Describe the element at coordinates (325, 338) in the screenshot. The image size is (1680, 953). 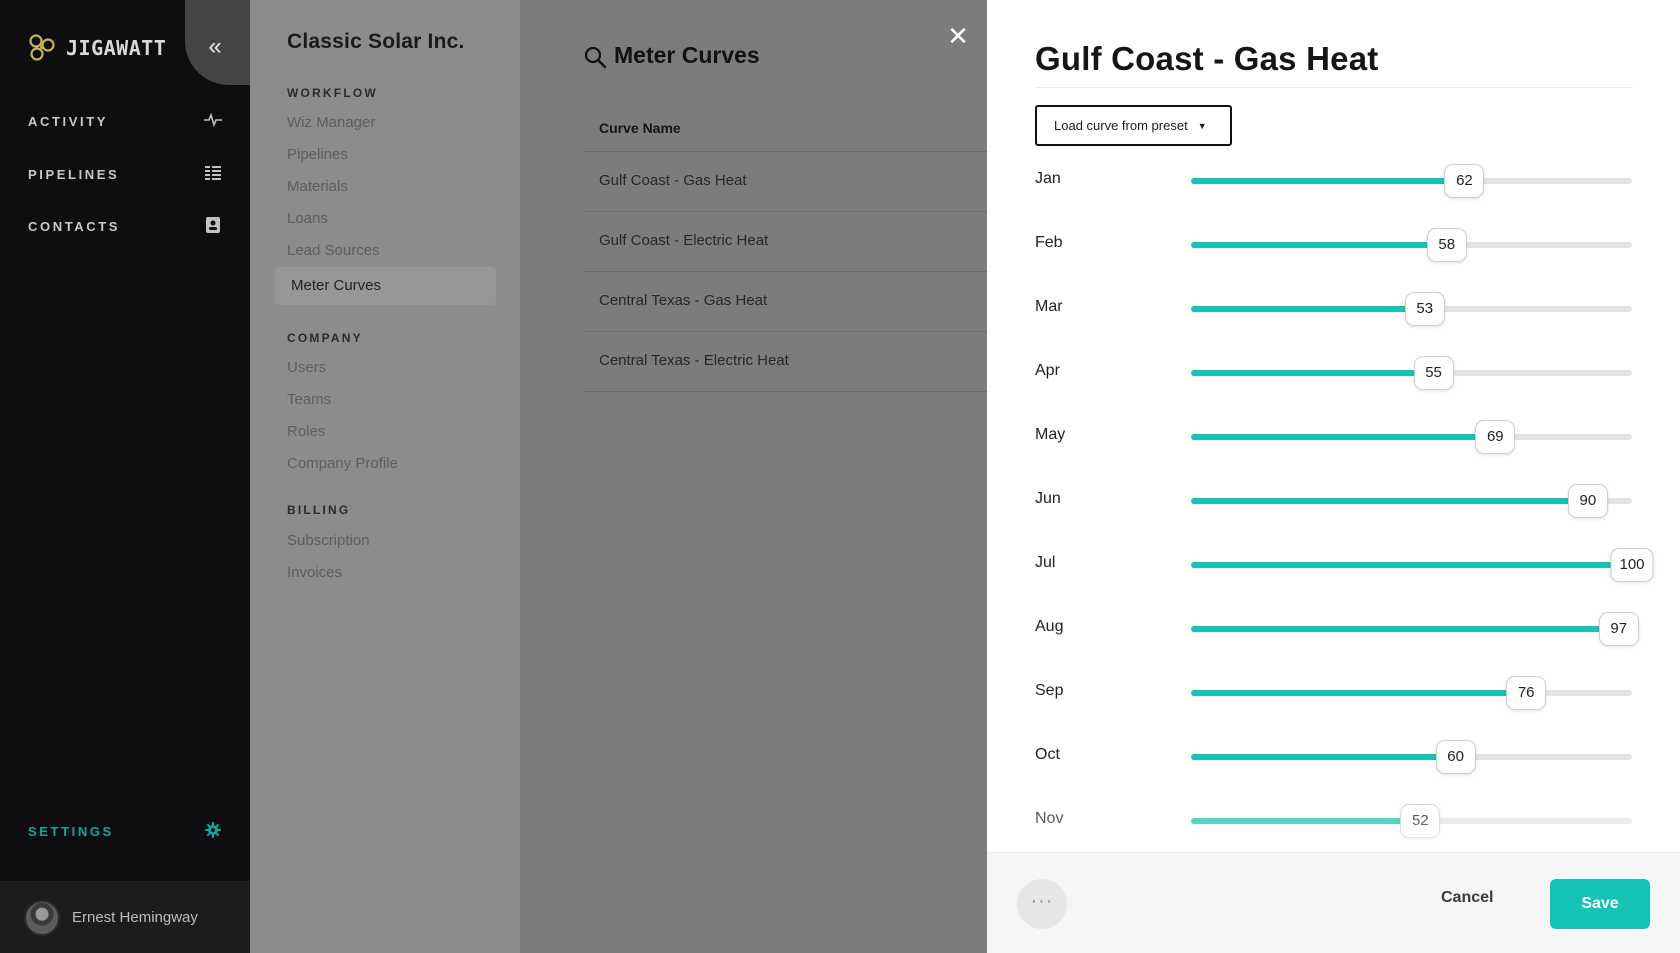
I see `section-title-company: COMPANY` at that location.